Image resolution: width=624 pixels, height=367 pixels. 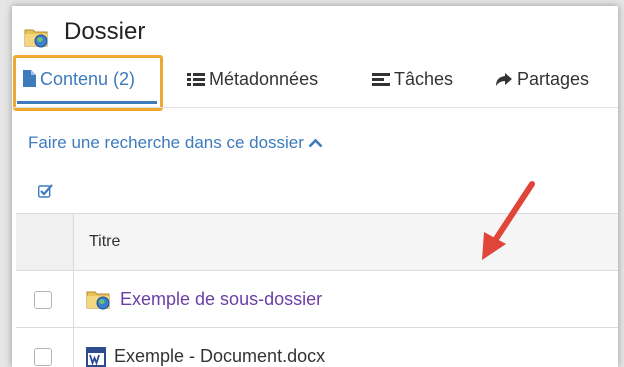 I want to click on column-header-titre: Titre, so click(x=104, y=242).